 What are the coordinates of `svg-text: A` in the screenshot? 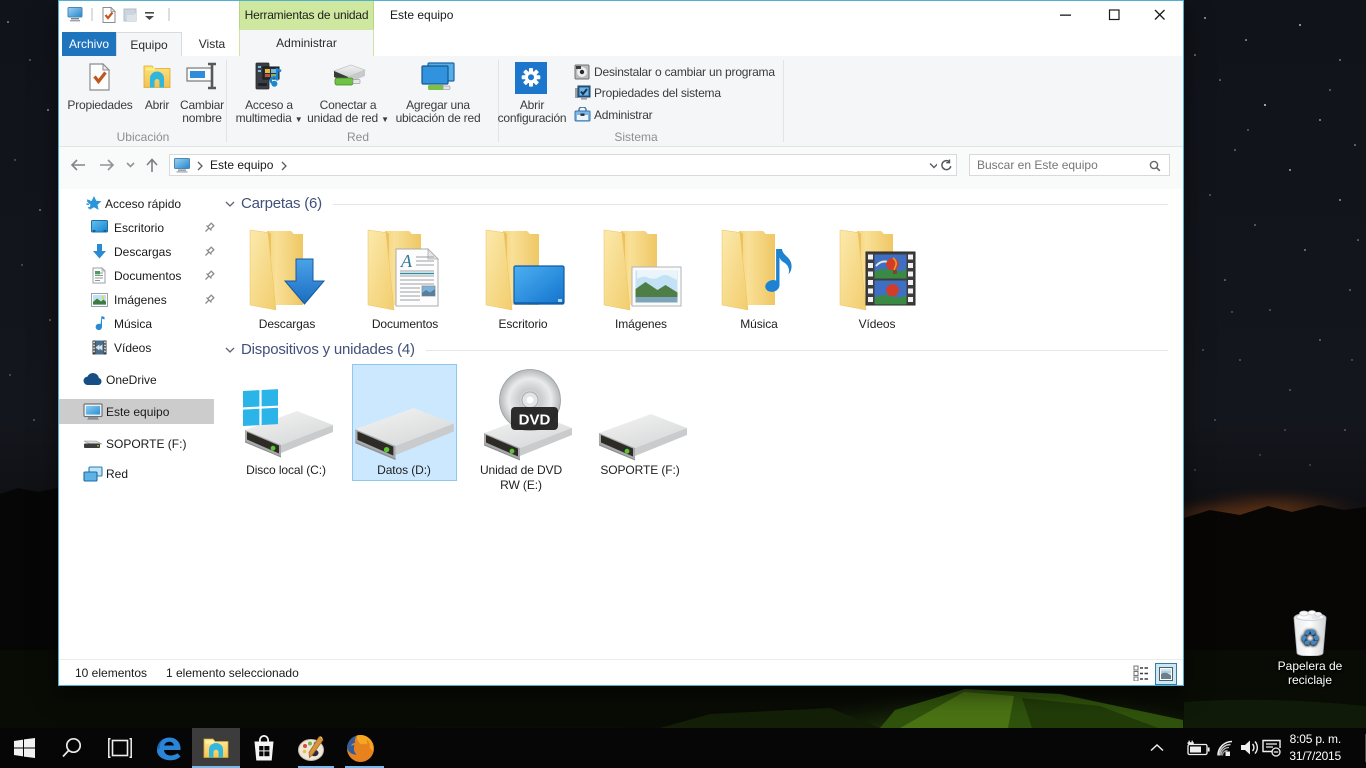 It's located at (406, 261).